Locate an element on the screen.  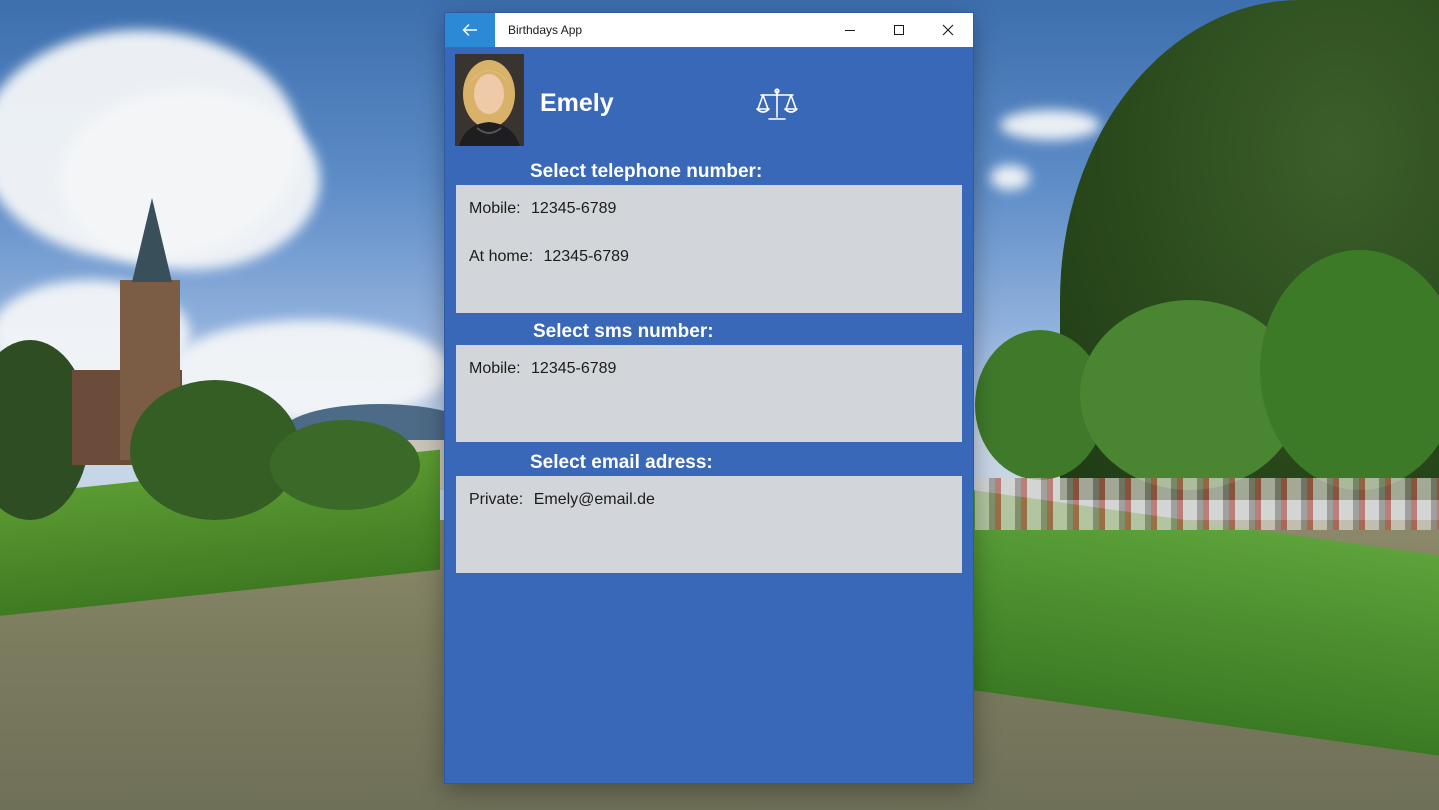
close-icon is located at coordinates (948, 30).